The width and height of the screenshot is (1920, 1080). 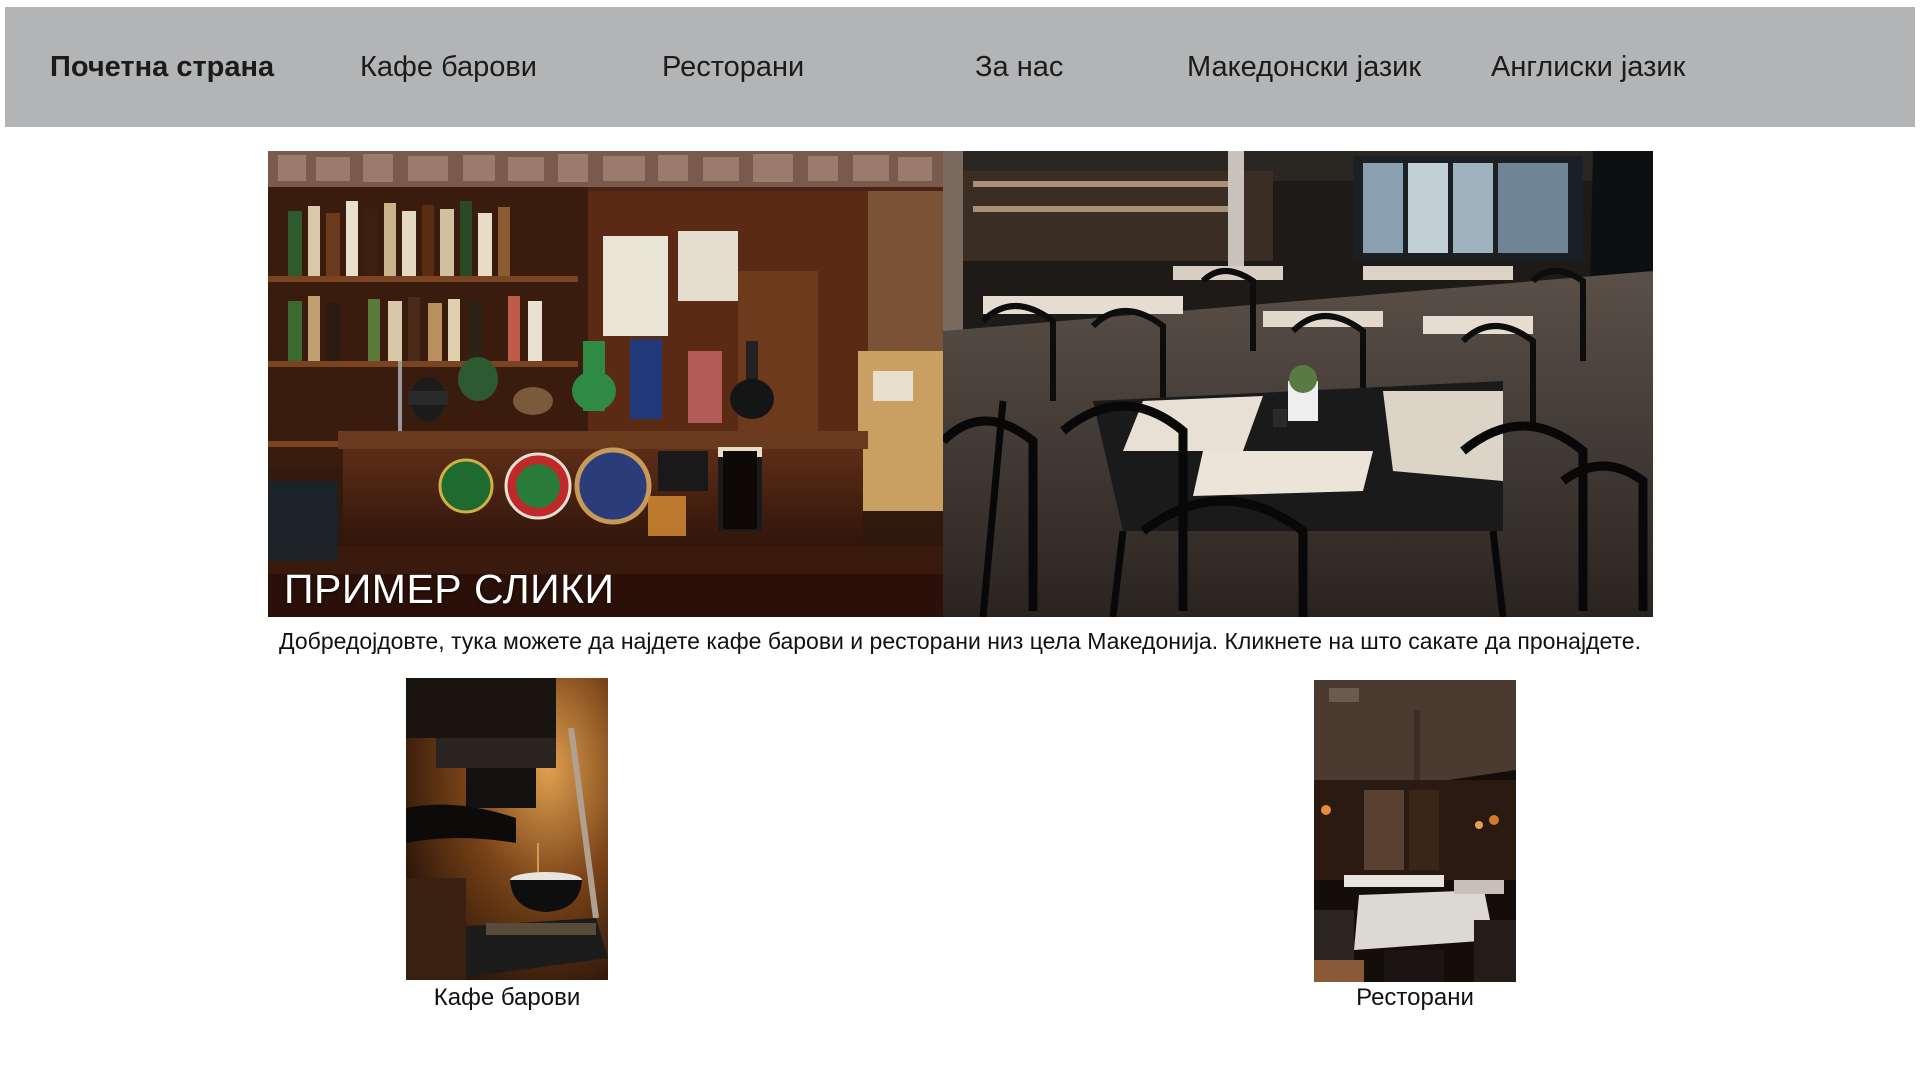 I want to click on nav-home-link: Почетна страна, so click(x=162, y=67).